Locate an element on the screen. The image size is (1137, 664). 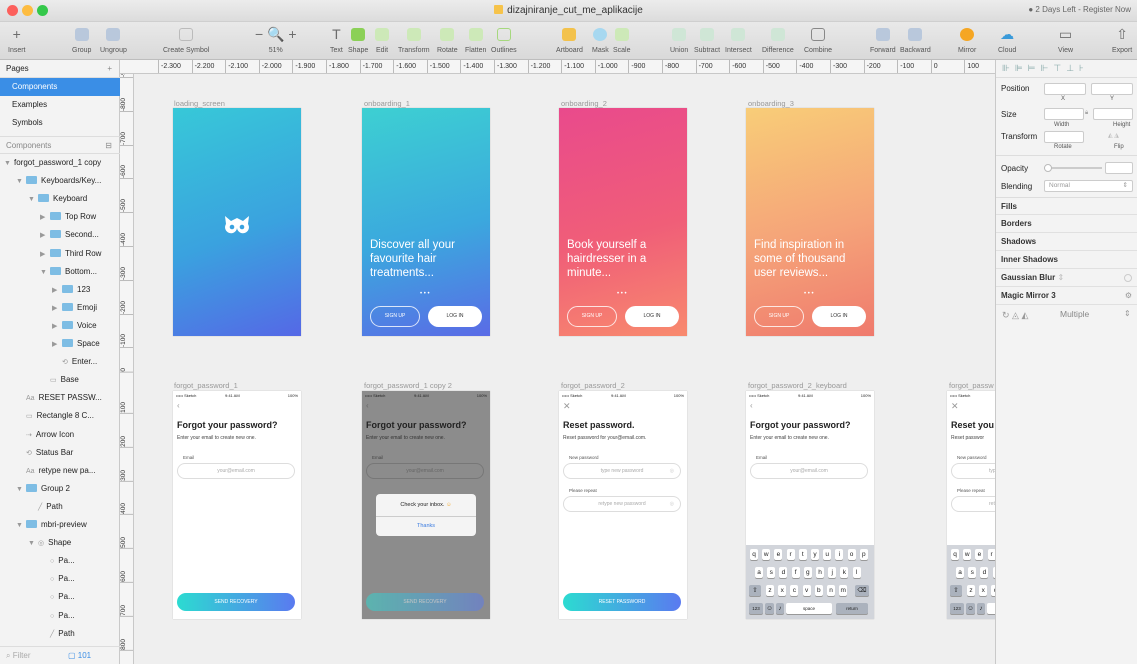
opacity-input is located at coordinates (1119, 168).